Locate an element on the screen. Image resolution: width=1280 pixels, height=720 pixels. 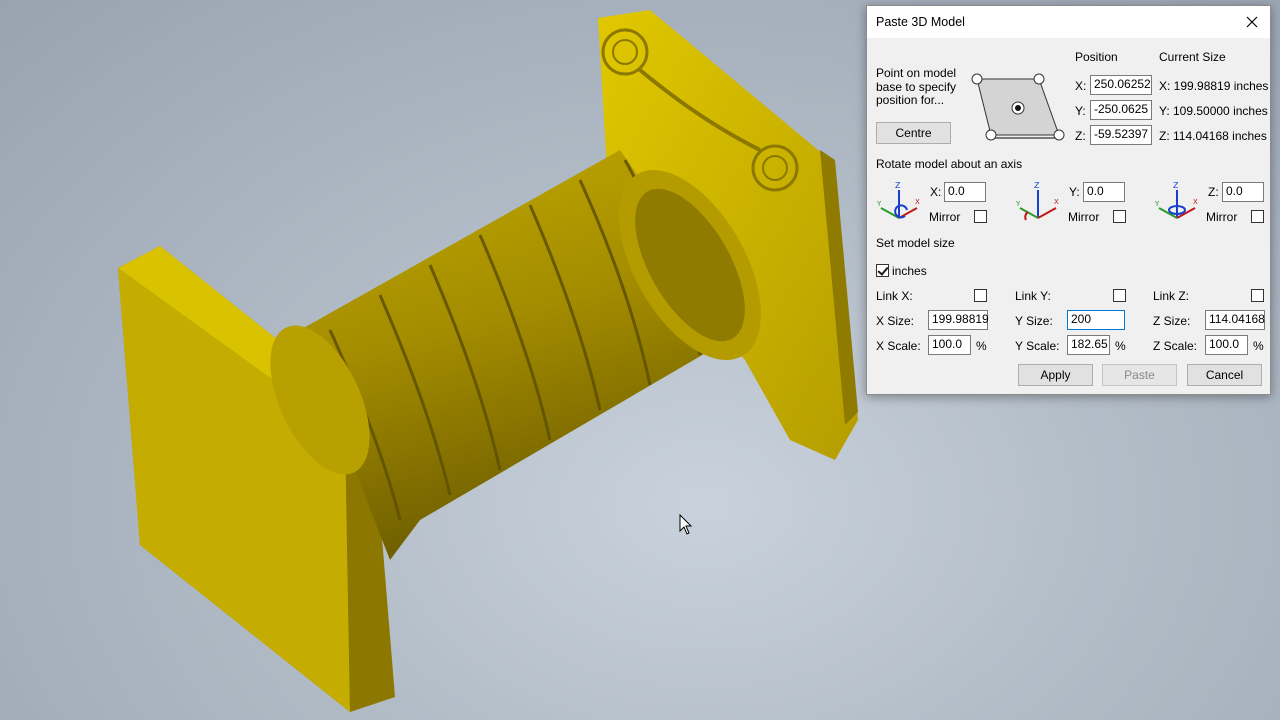
y-size-field: 200 is located at coordinates (1096, 320).